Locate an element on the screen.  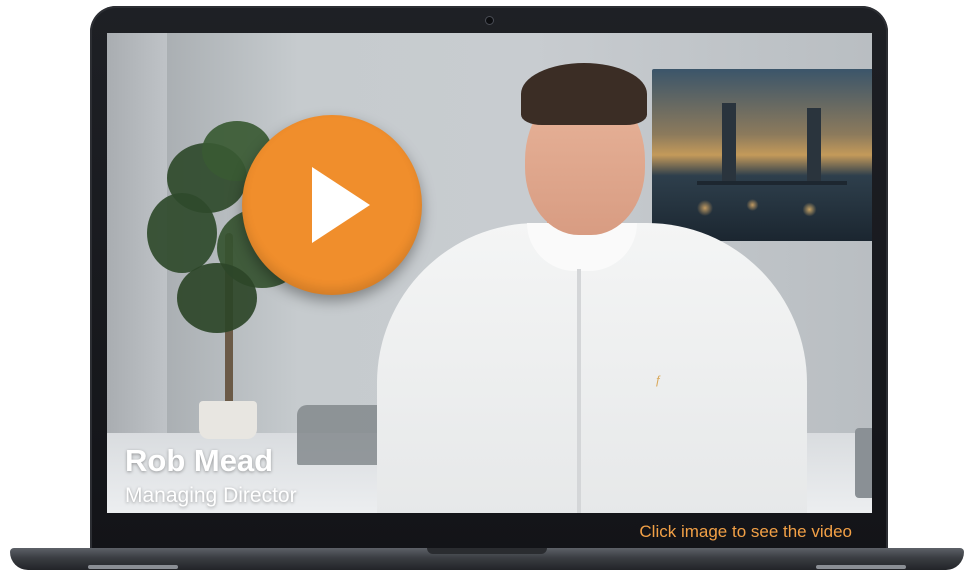
plant-leaves is located at coordinates (182, 233).